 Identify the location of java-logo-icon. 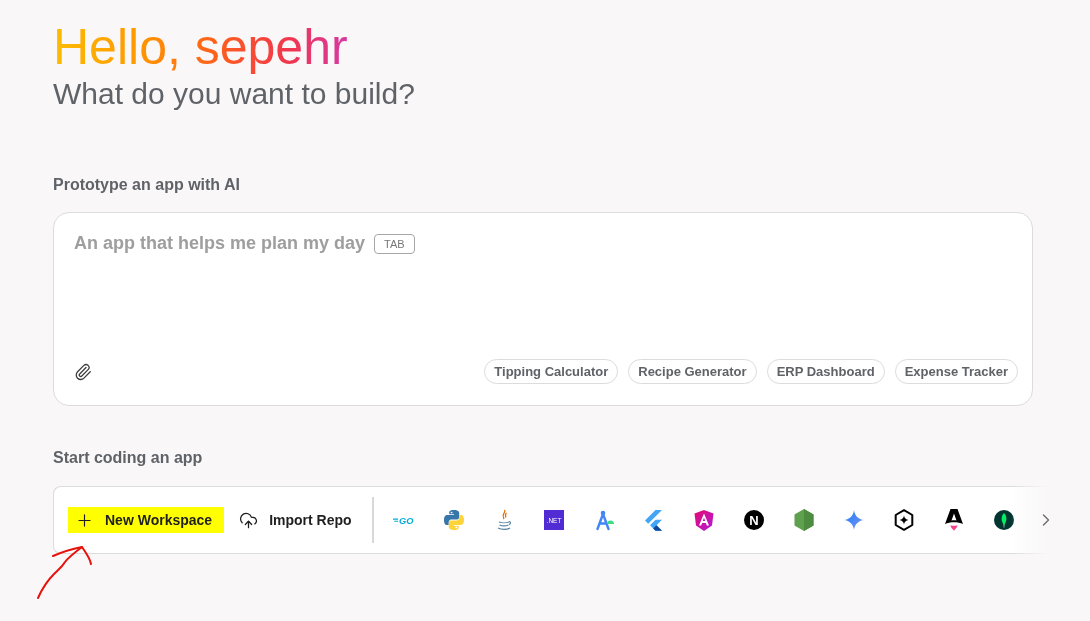
(503, 520).